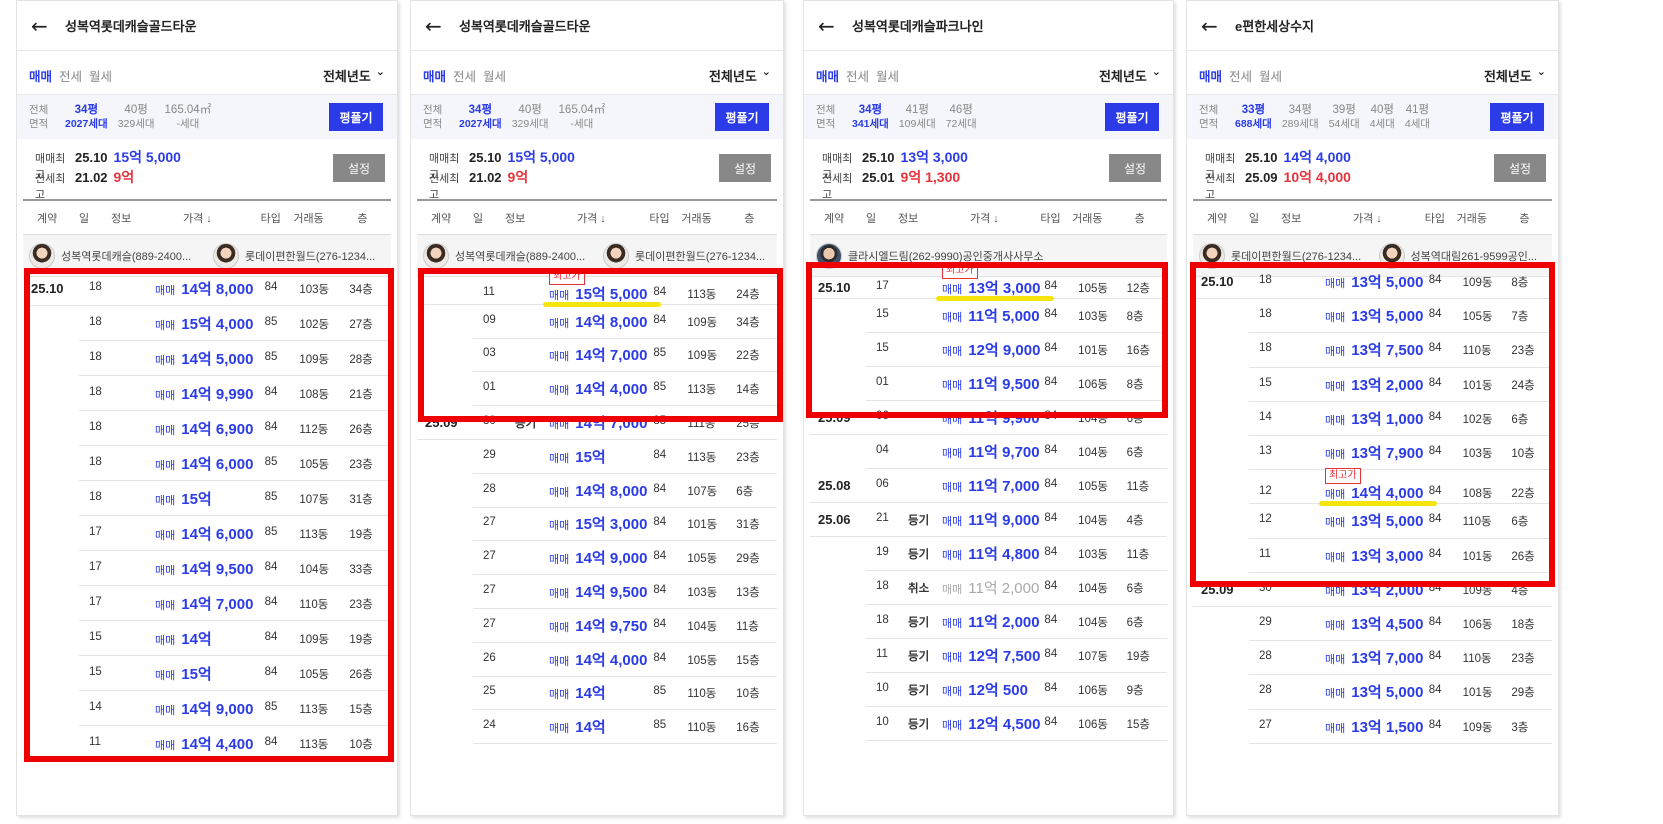 This screenshot has height=824, width=1663. What do you see at coordinates (988, 282) in the screenshot?
I see `table-row: 25.10 17 매매 13억 3,000 84 105동 12층 최고가` at bounding box center [988, 282].